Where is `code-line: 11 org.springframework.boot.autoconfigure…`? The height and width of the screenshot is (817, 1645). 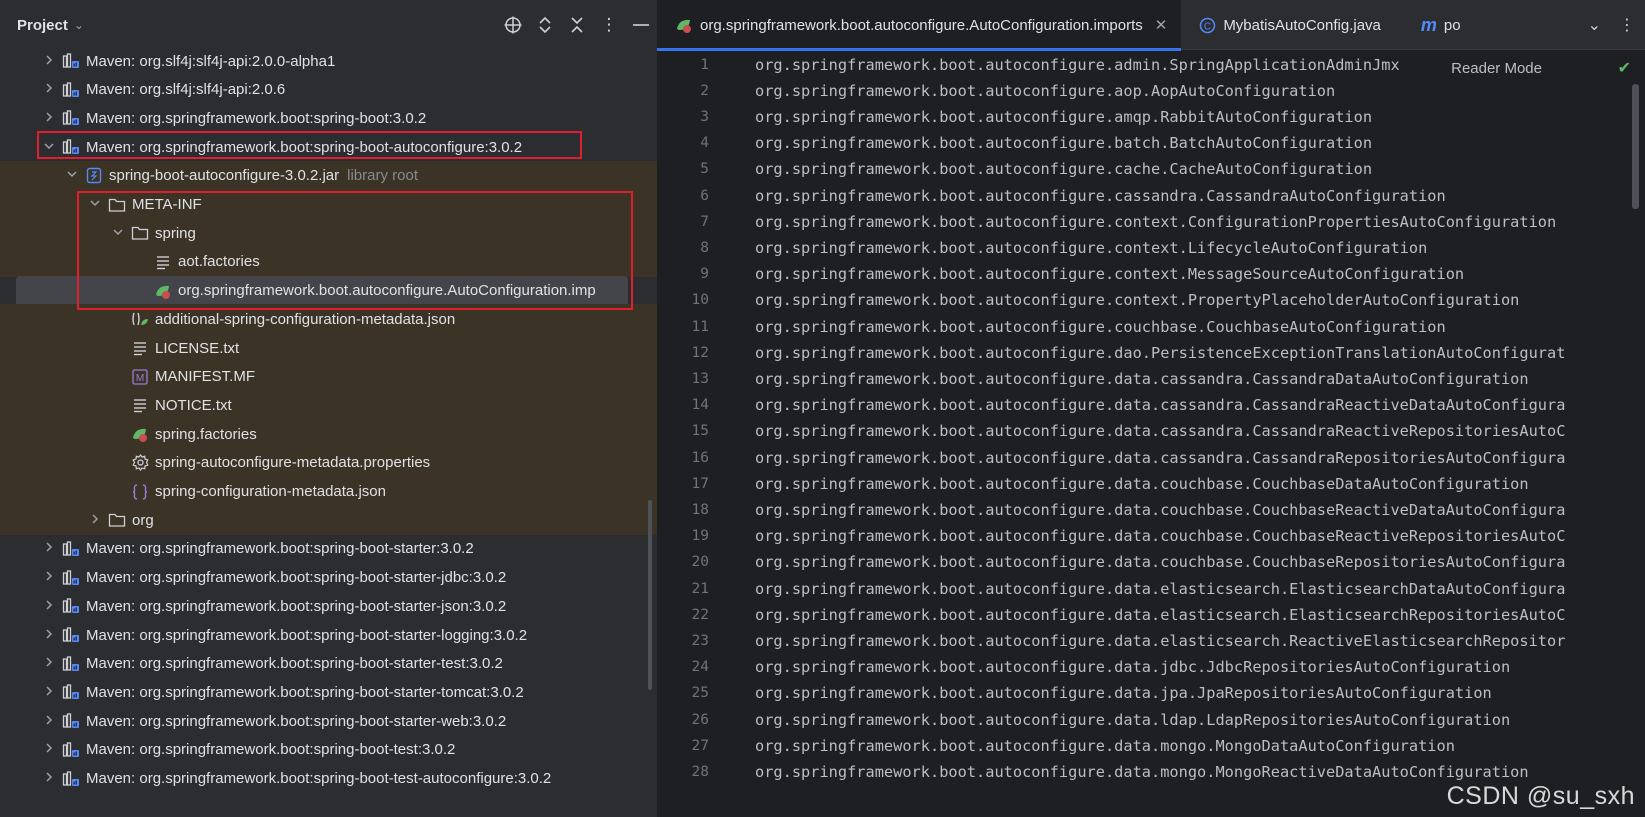
code-line: 11 org.springframework.boot.autoconfigure… is located at coordinates (1151, 326).